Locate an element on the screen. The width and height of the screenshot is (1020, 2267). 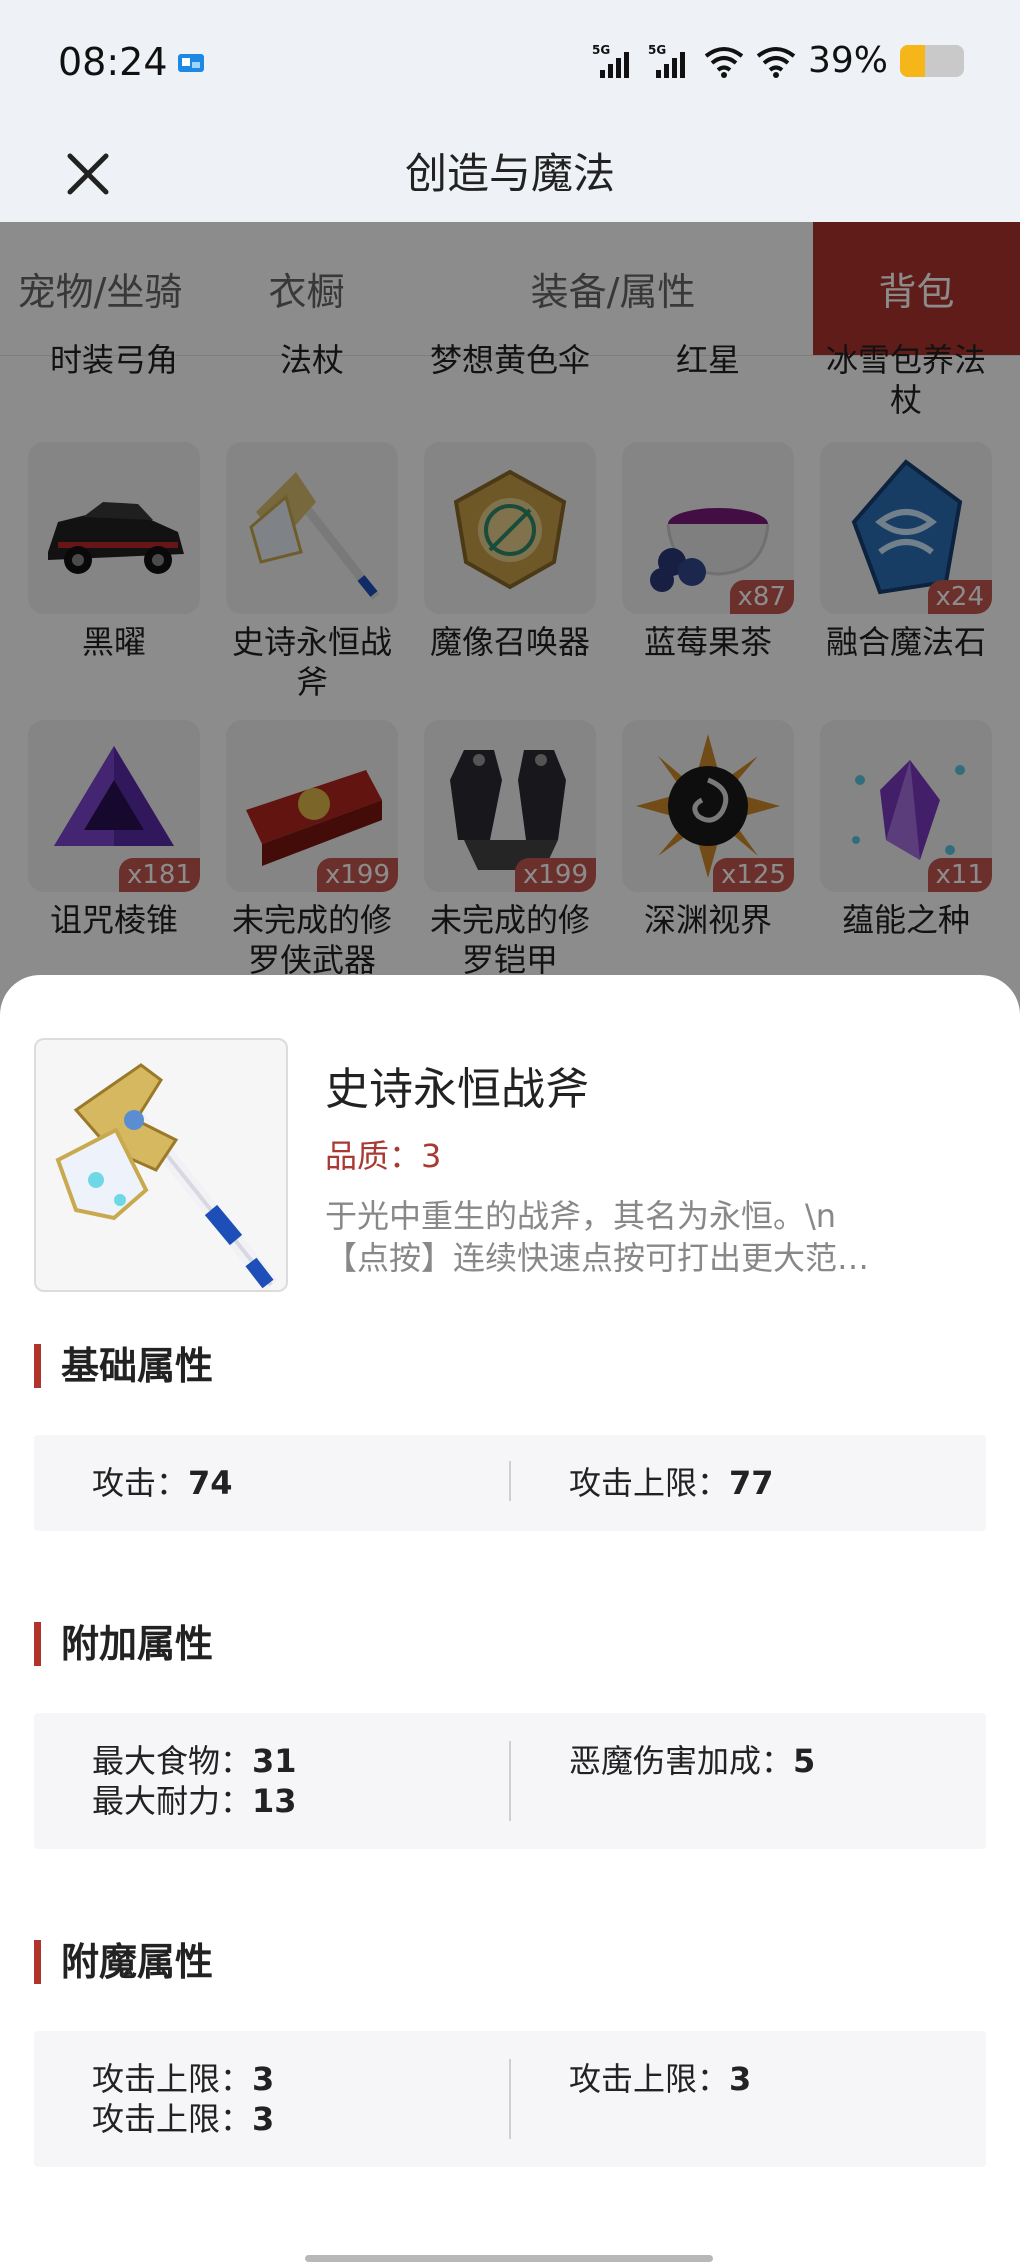
title-bar: 创造与魔法 is located at coordinates (510, 174).